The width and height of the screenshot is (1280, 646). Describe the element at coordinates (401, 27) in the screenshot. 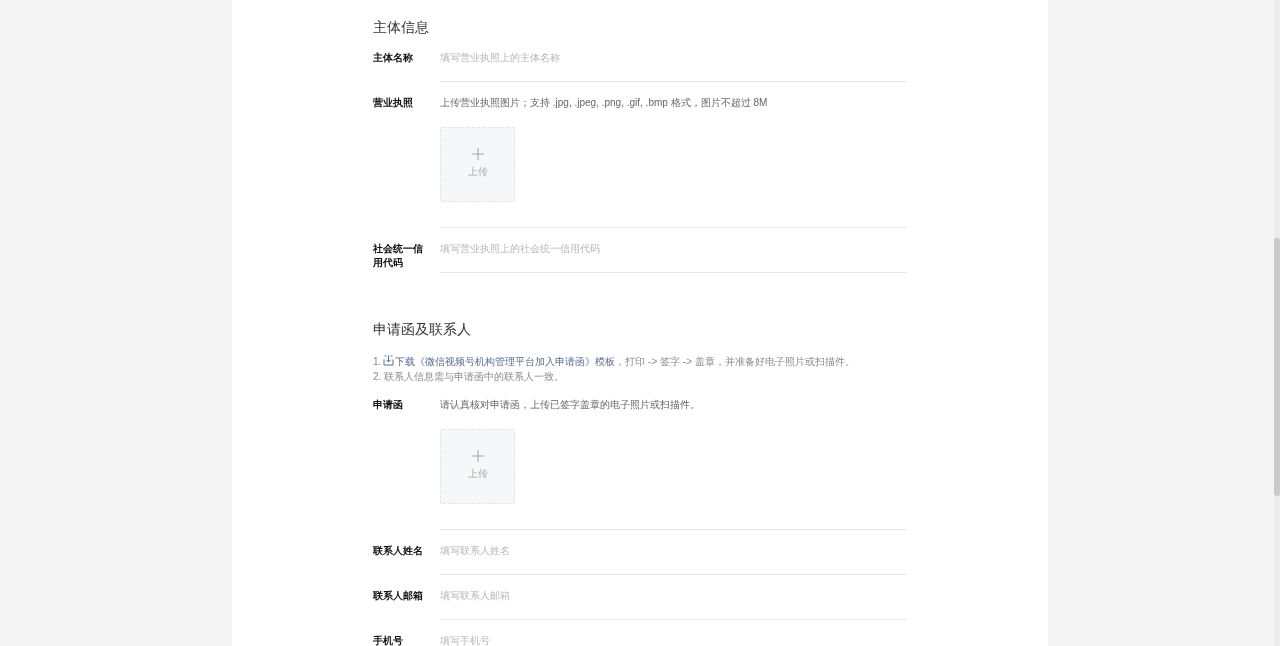

I see `section-title: 主体信息` at that location.